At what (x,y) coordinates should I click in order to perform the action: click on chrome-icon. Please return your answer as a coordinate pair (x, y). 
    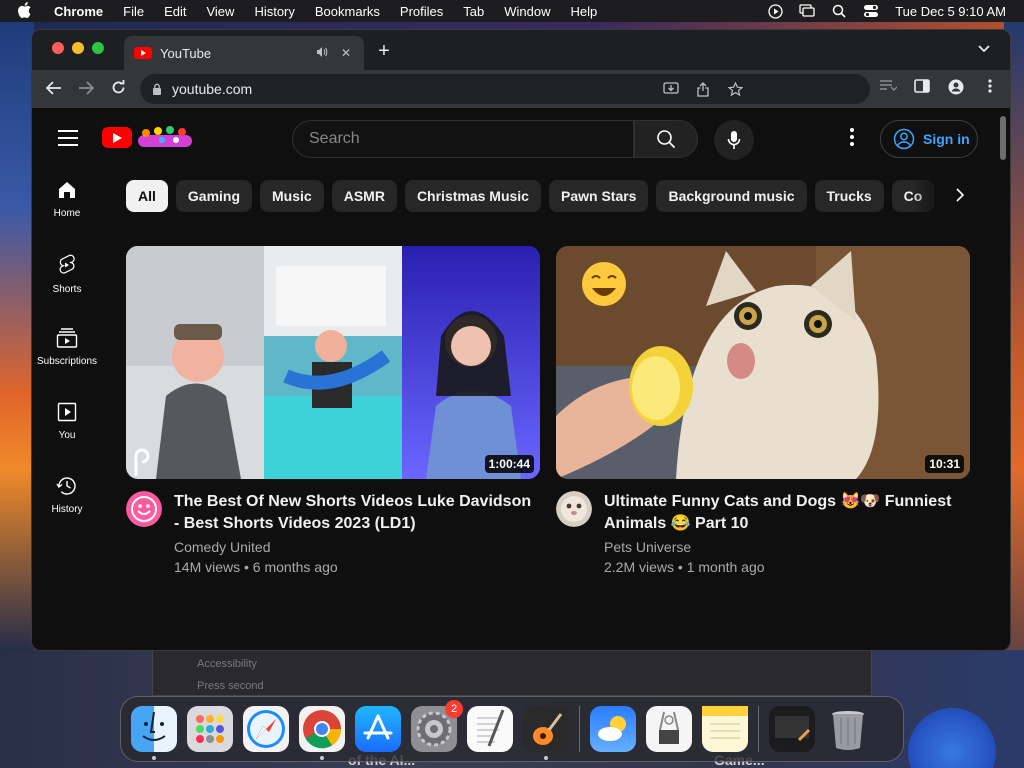
    Looking at the image, I should click on (322, 733).